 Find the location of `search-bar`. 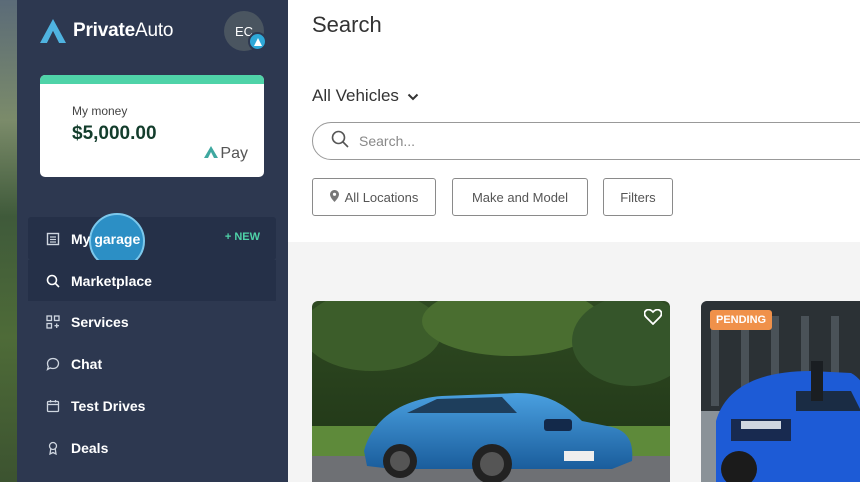

search-bar is located at coordinates (586, 141).